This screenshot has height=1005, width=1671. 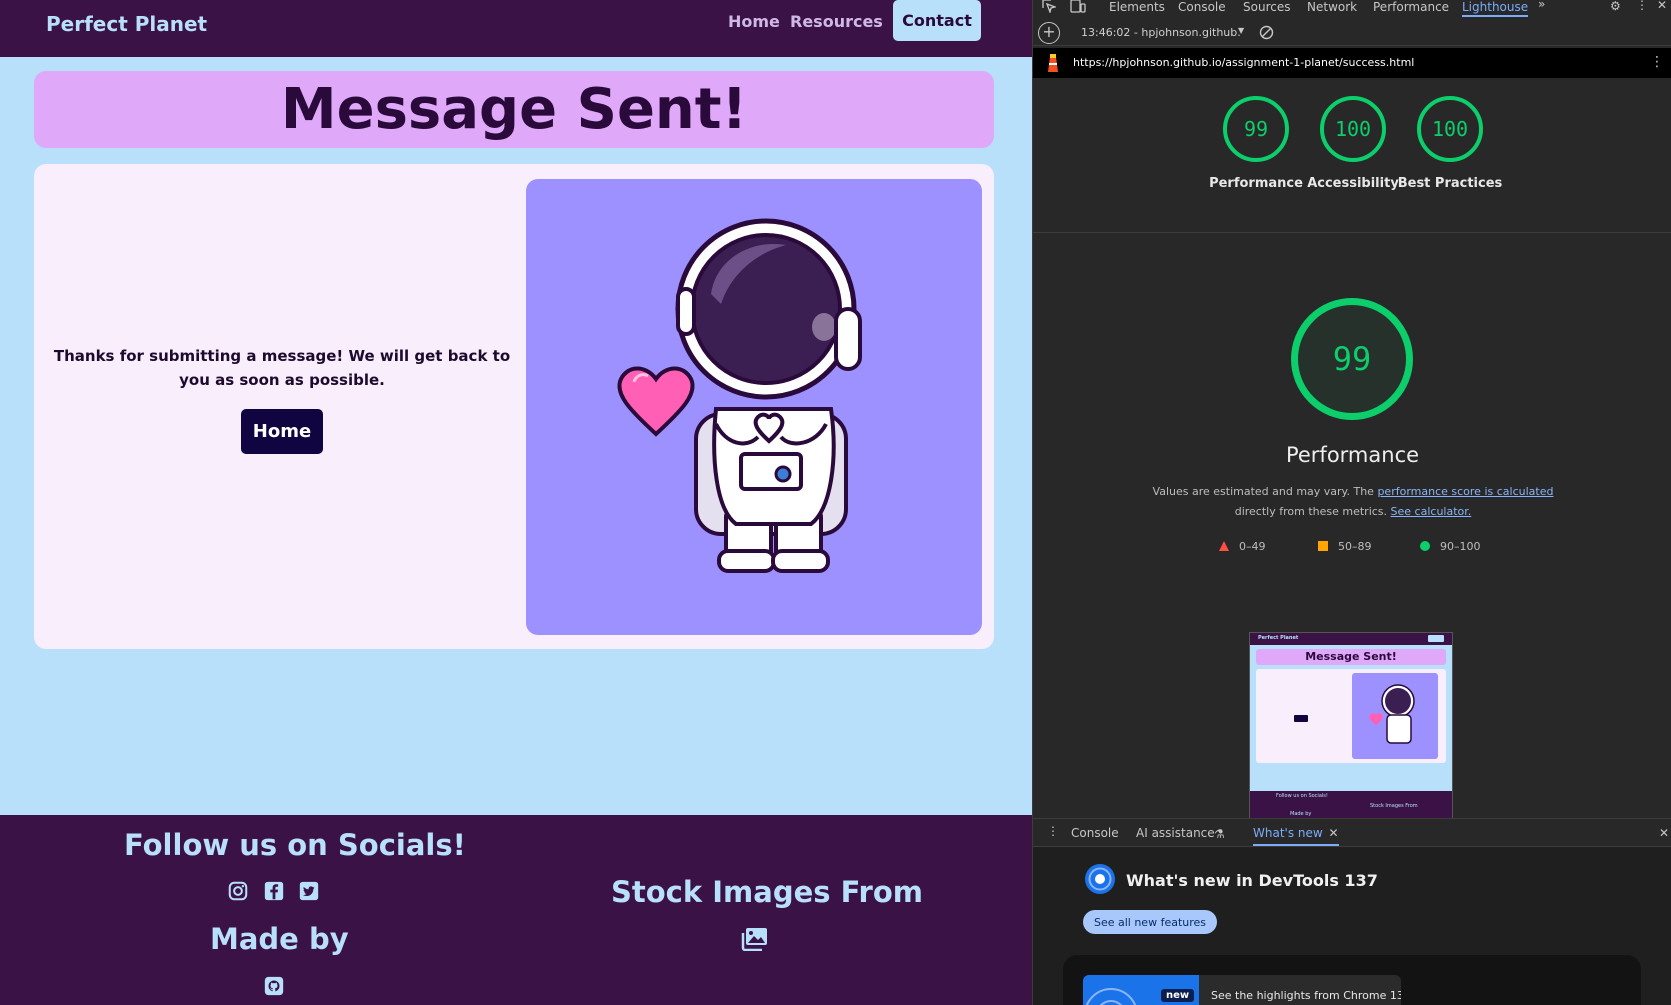 What do you see at coordinates (754, 939) in the screenshot?
I see `images-icon` at bounding box center [754, 939].